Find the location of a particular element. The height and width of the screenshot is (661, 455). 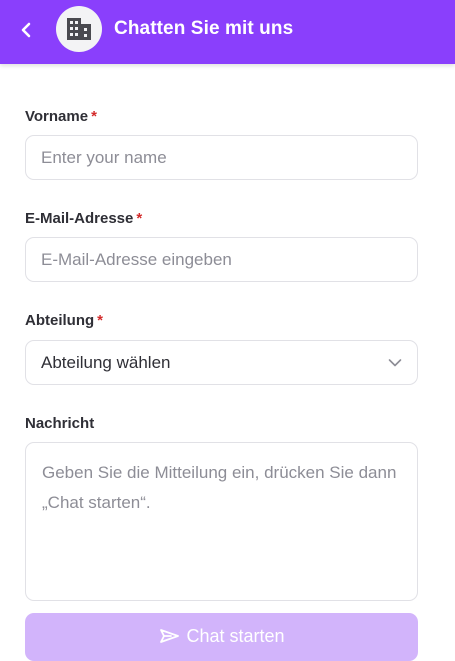

start-chat-label: Chat starten is located at coordinates (235, 636).